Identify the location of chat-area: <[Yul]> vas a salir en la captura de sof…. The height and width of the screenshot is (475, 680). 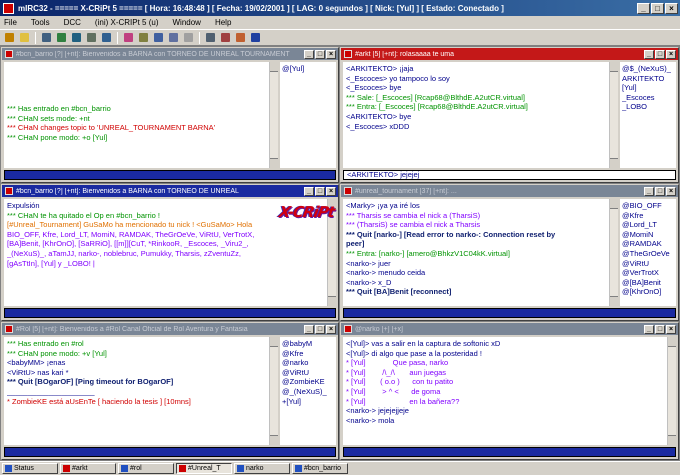
(505, 391).